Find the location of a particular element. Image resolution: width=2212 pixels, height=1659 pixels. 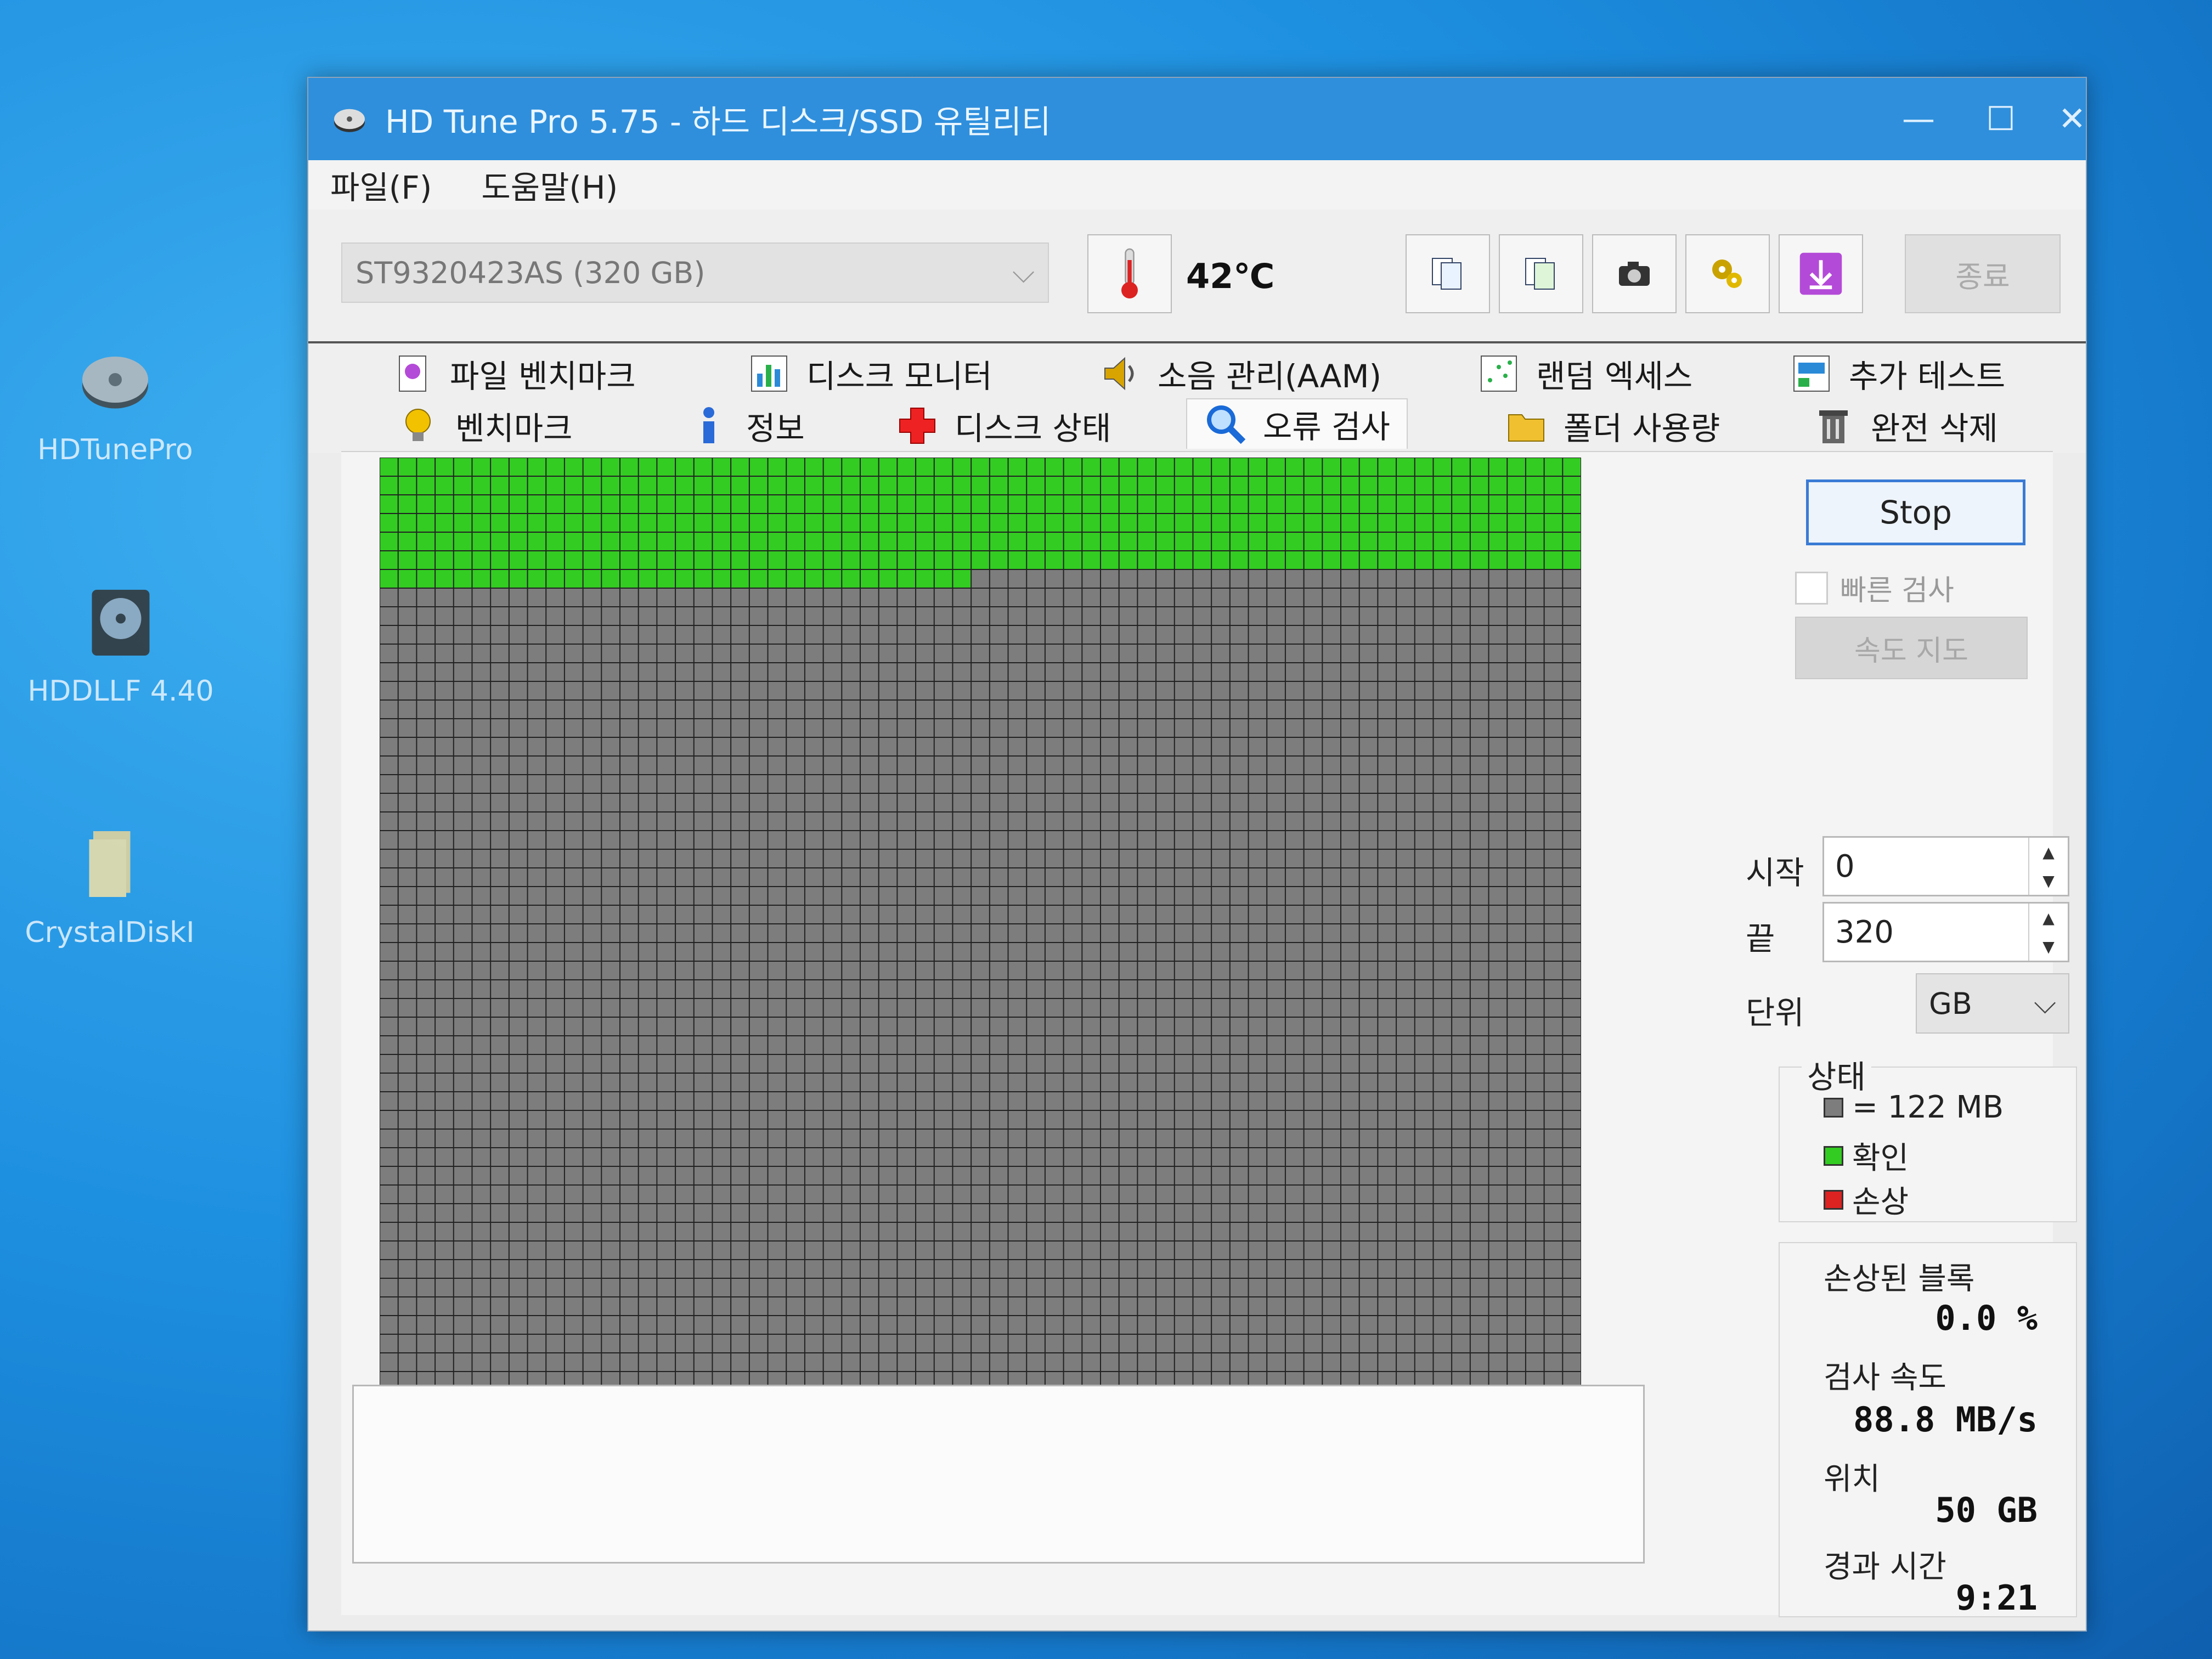

tab-health: 디스크 상태 is located at coordinates (1003, 425).